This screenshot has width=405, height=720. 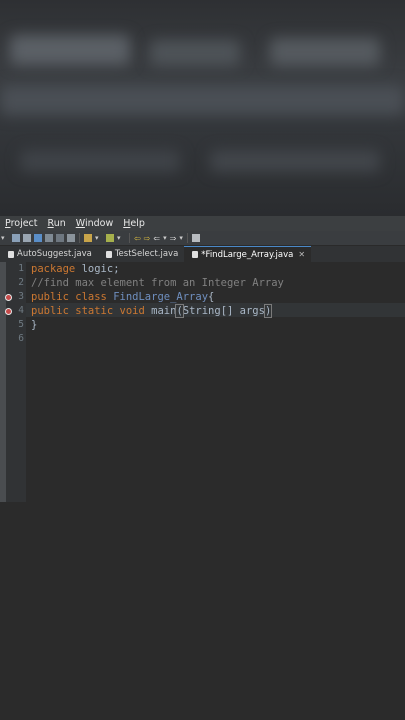 What do you see at coordinates (202, 223) in the screenshot?
I see `menu-bar: Project Run Window Help` at bounding box center [202, 223].